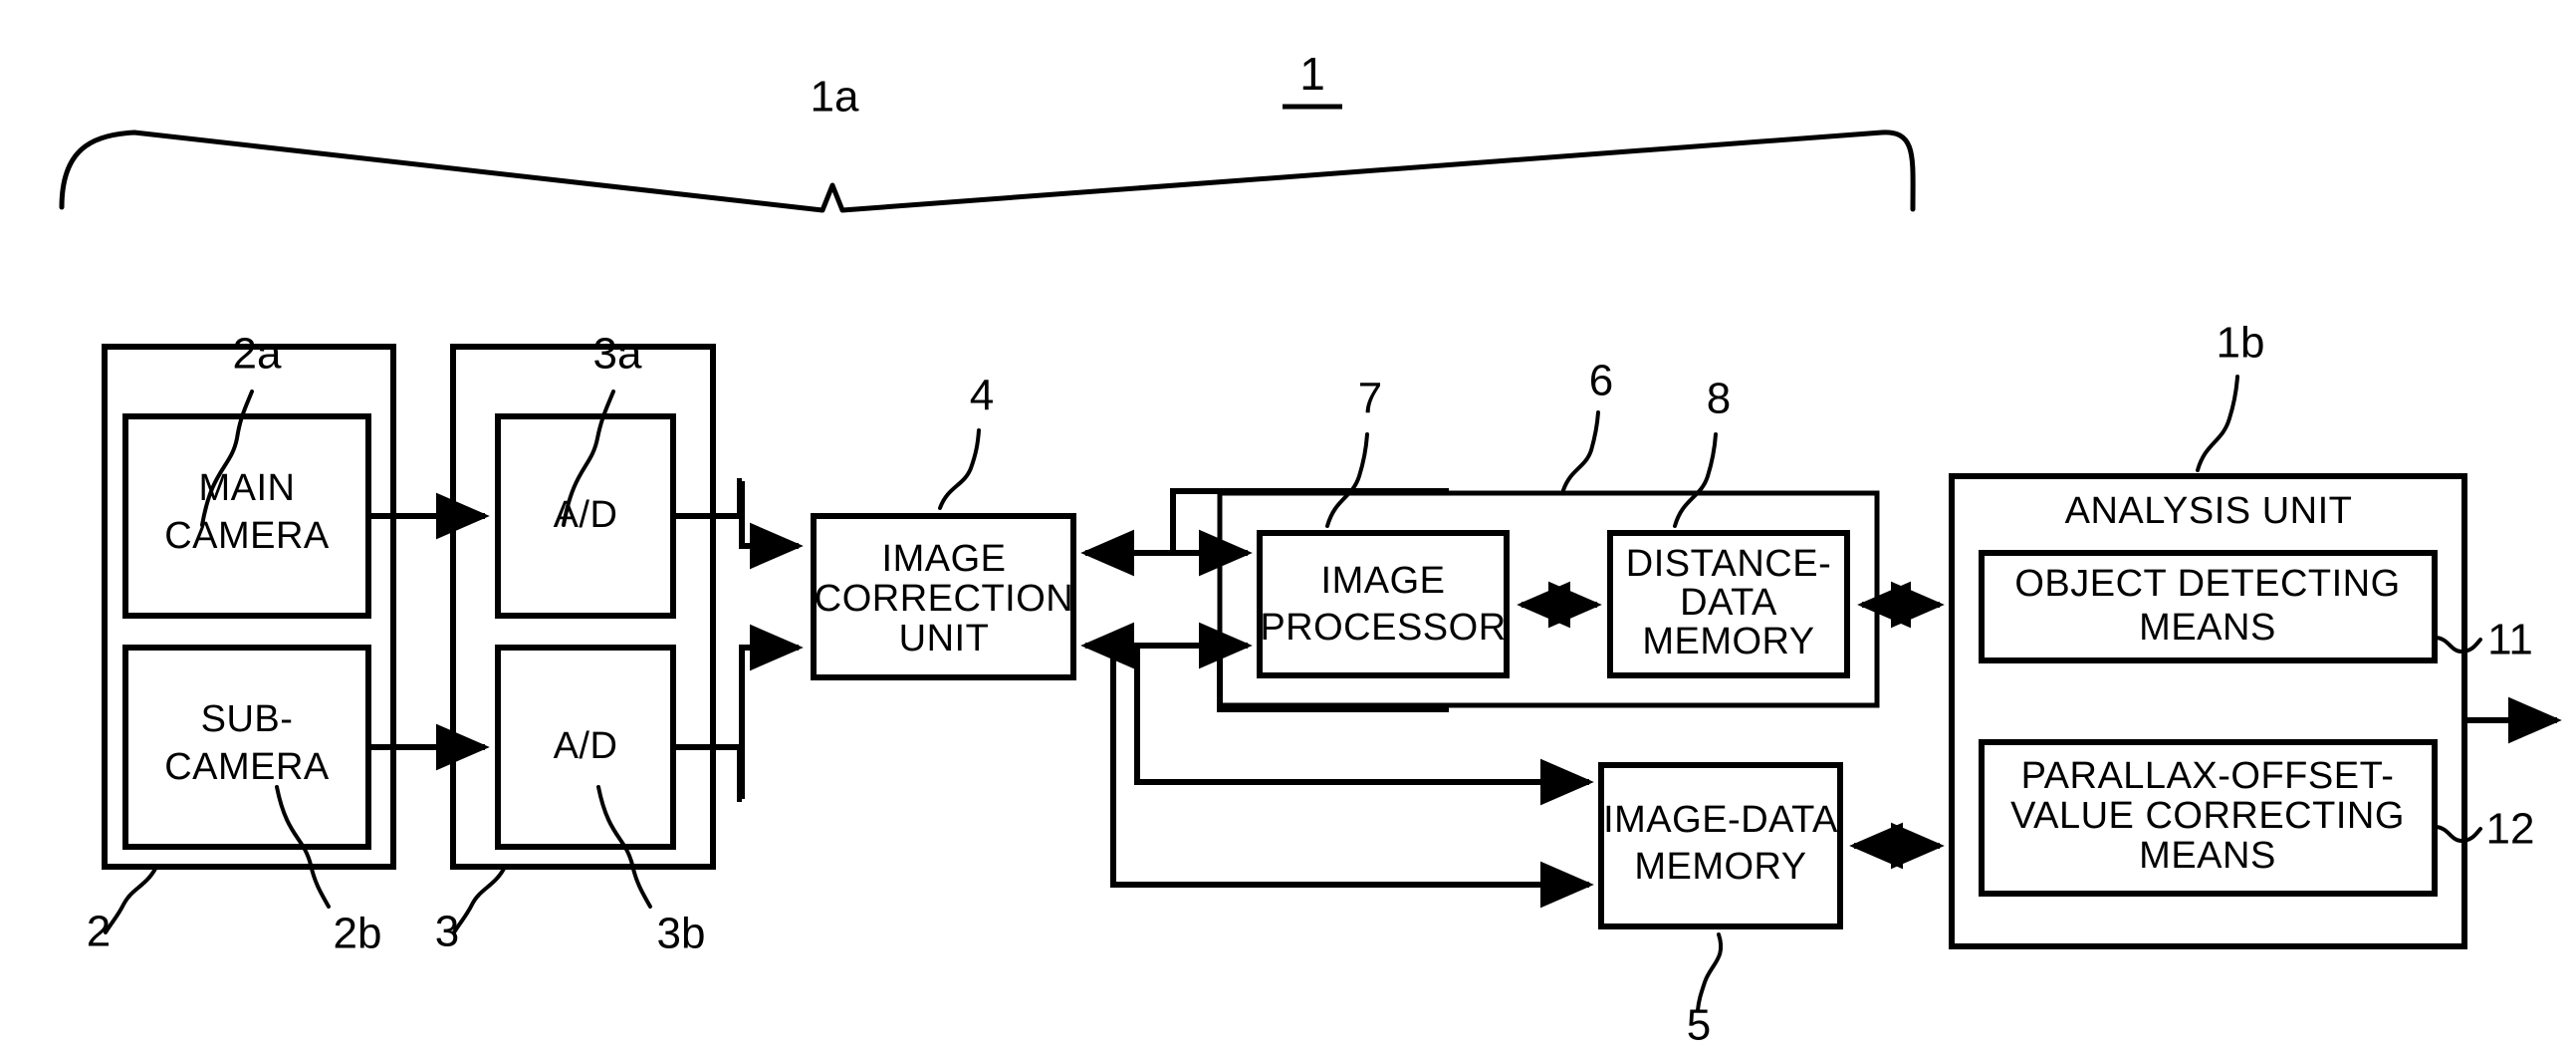 This screenshot has height=1052, width=2576. Describe the element at coordinates (1312, 74) in the screenshot. I see `figure-number-1: 1` at that location.